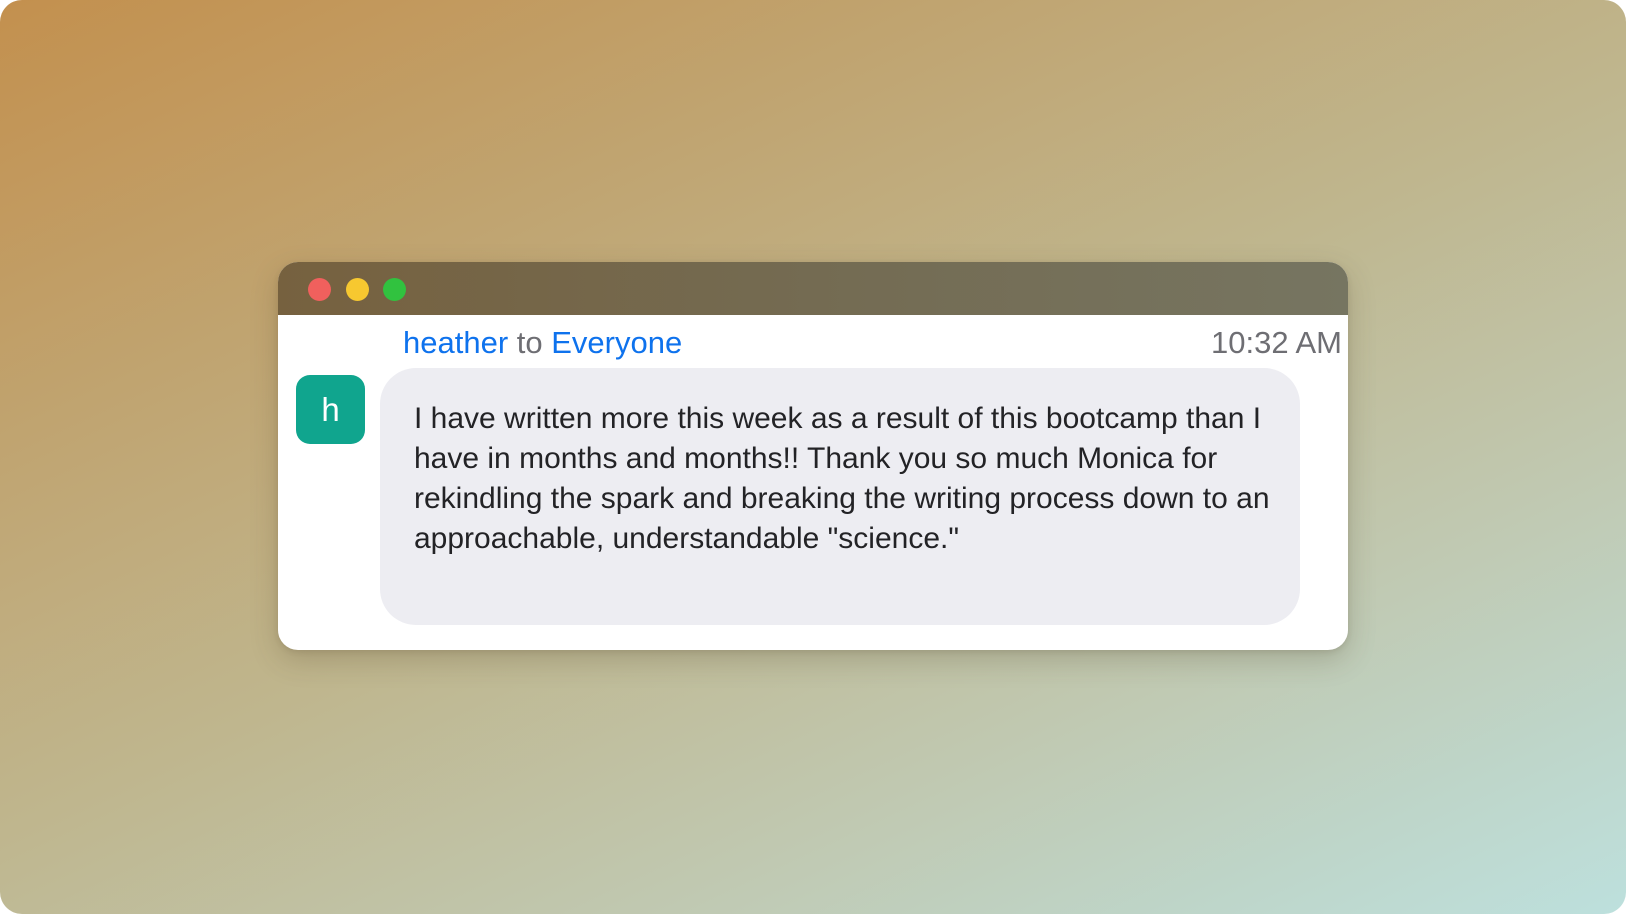 The image size is (1626, 914). Describe the element at coordinates (813, 288) in the screenshot. I see `title-bar` at that location.